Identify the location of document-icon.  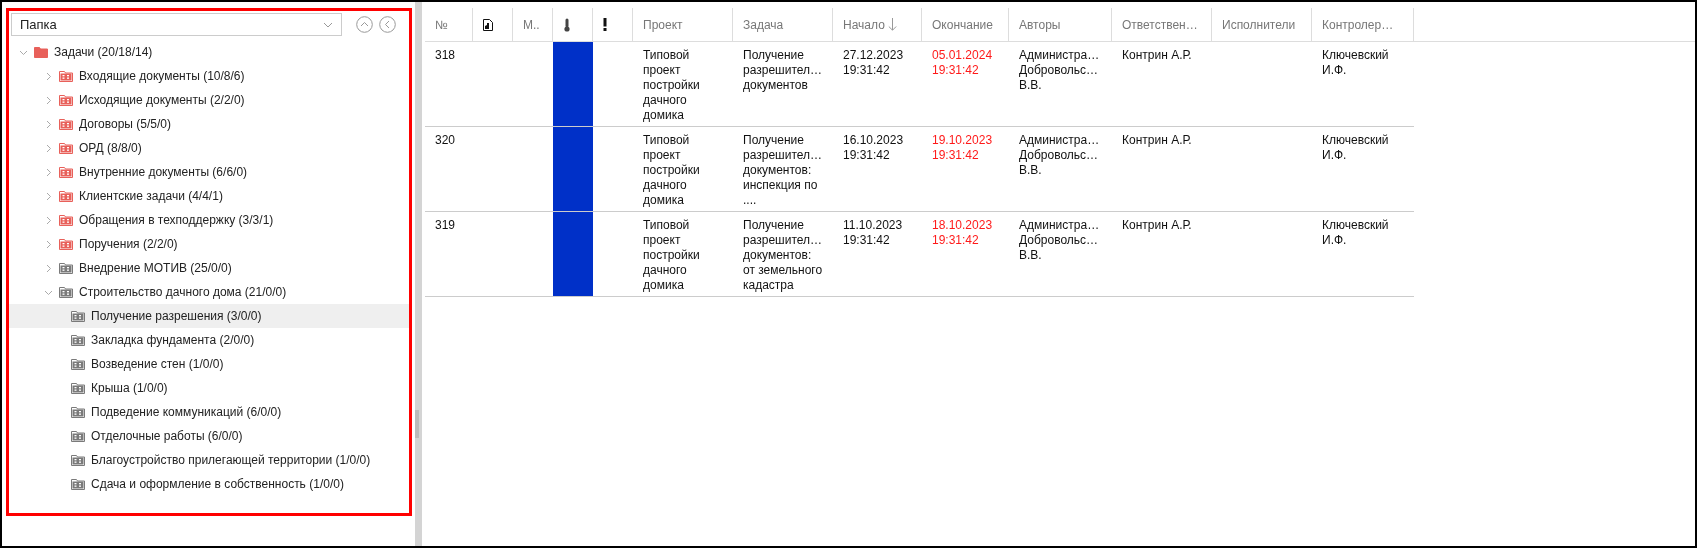
(488, 24).